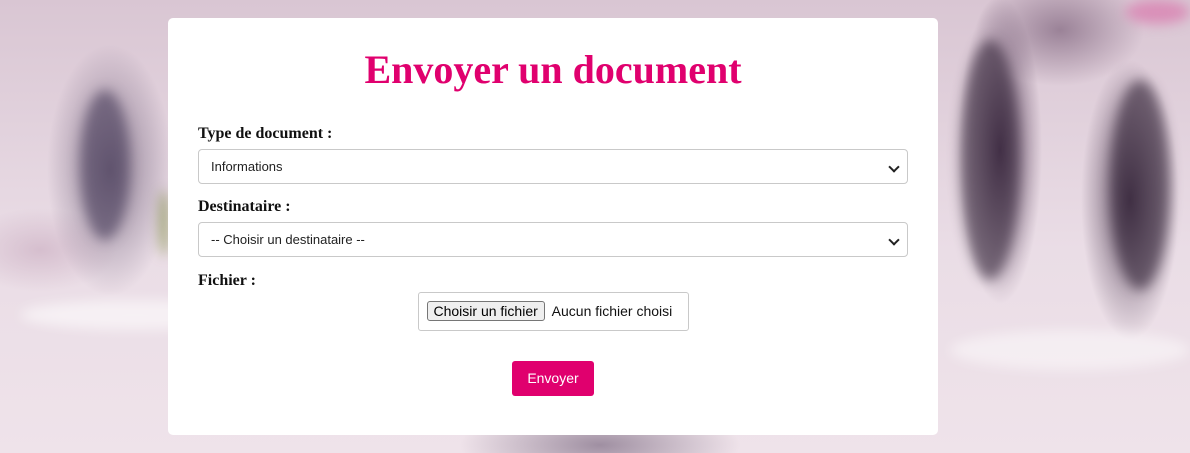 The width and height of the screenshot is (1190, 453). What do you see at coordinates (553, 69) in the screenshot?
I see `page-title: Envoyer un document` at bounding box center [553, 69].